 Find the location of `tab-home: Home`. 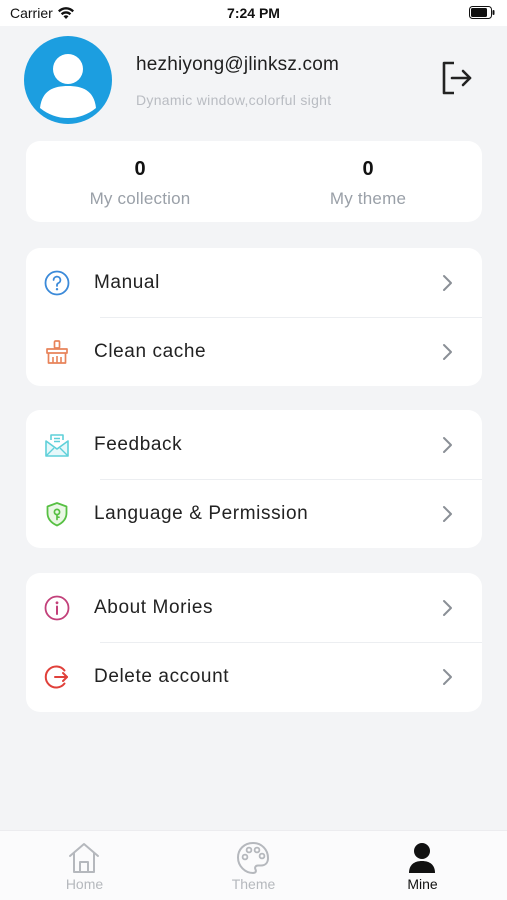

tab-home: Home is located at coordinates (84, 865).